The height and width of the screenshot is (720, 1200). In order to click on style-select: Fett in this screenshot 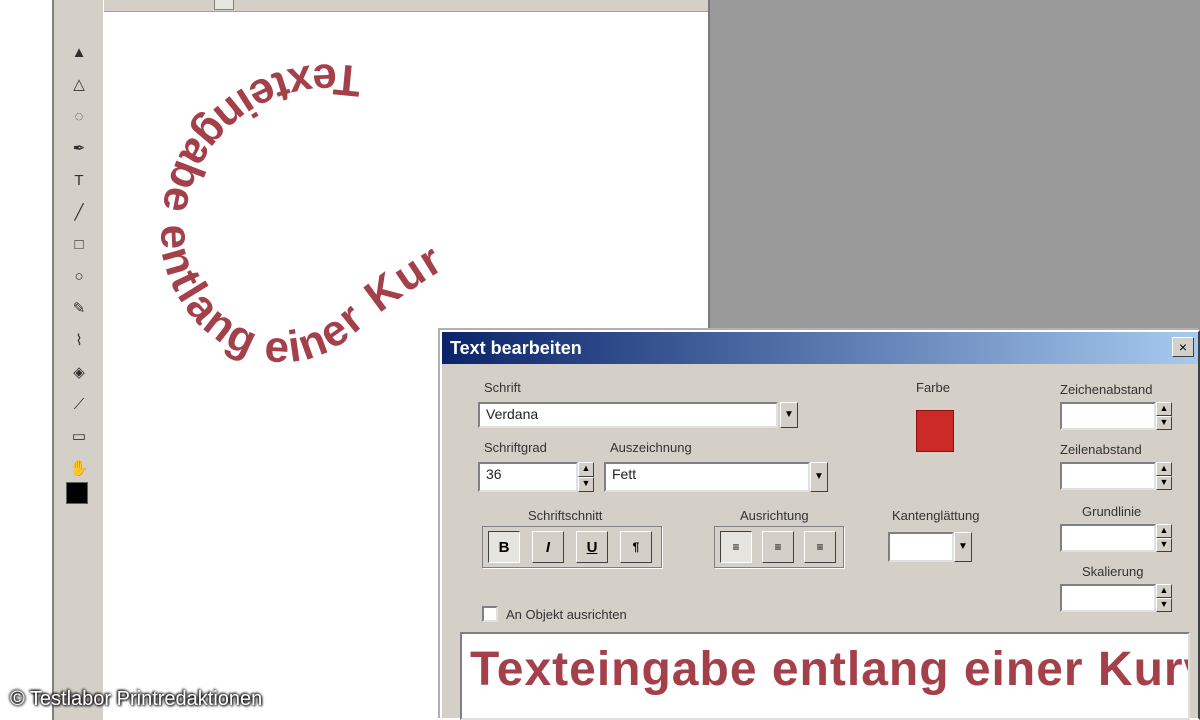, I will do `click(707, 477)`.